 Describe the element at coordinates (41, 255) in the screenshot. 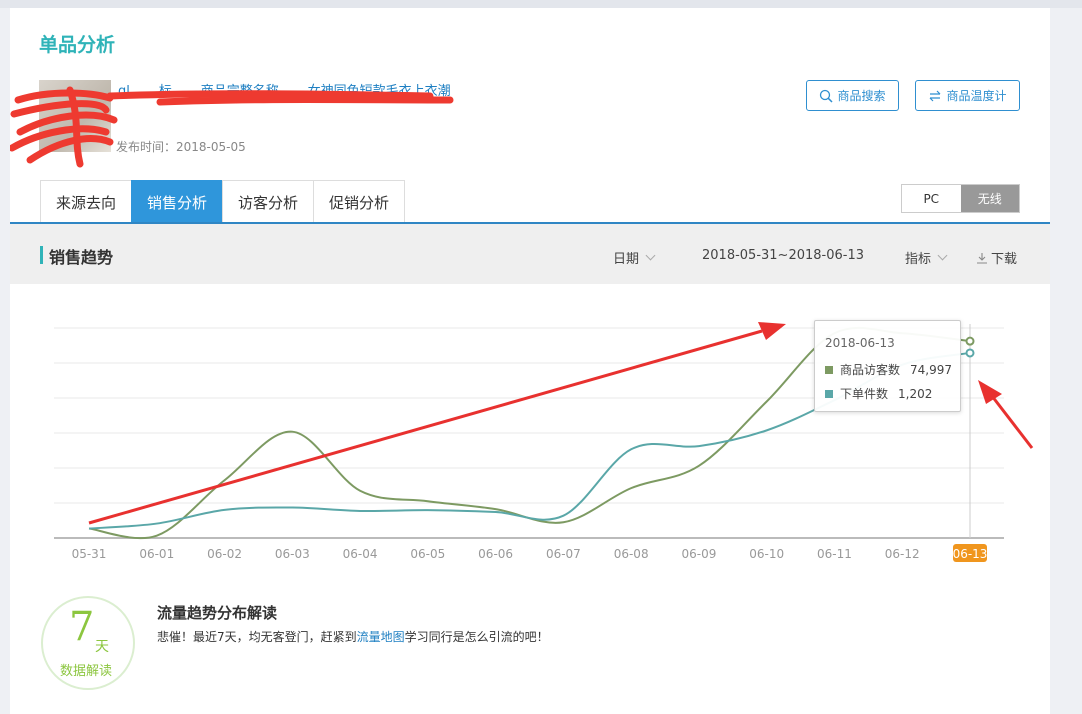

I see `section-accent-bar` at that location.